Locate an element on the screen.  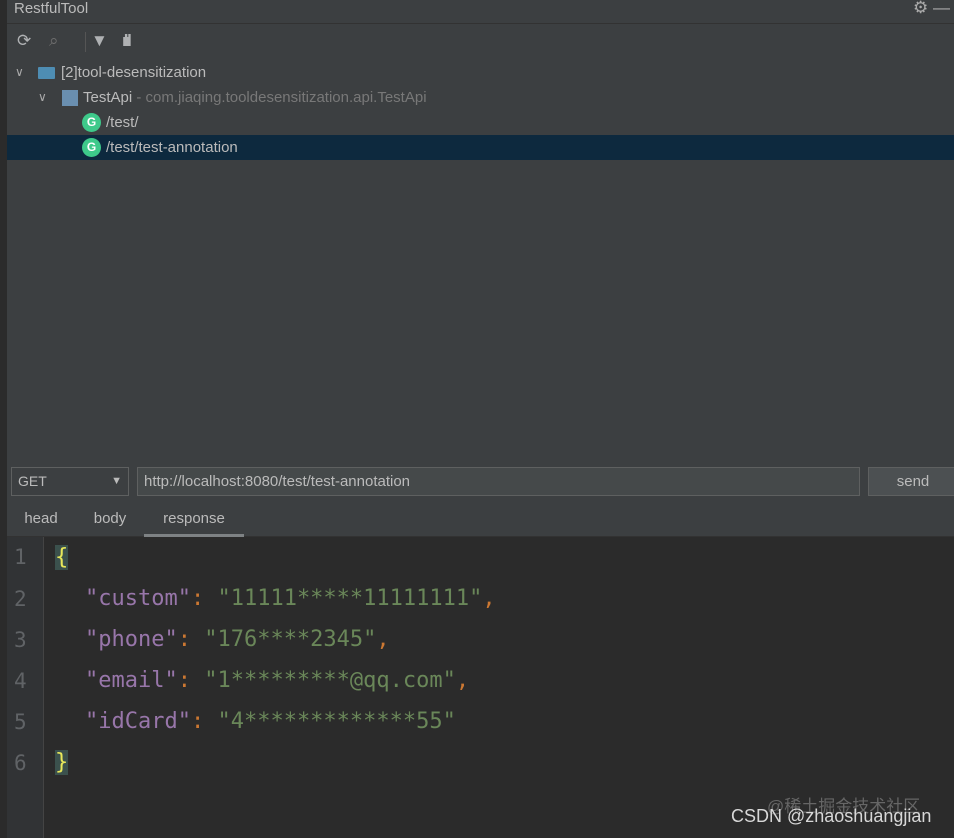
dropdown-arrow-icon: ▼ is located at coordinates (116, 481).